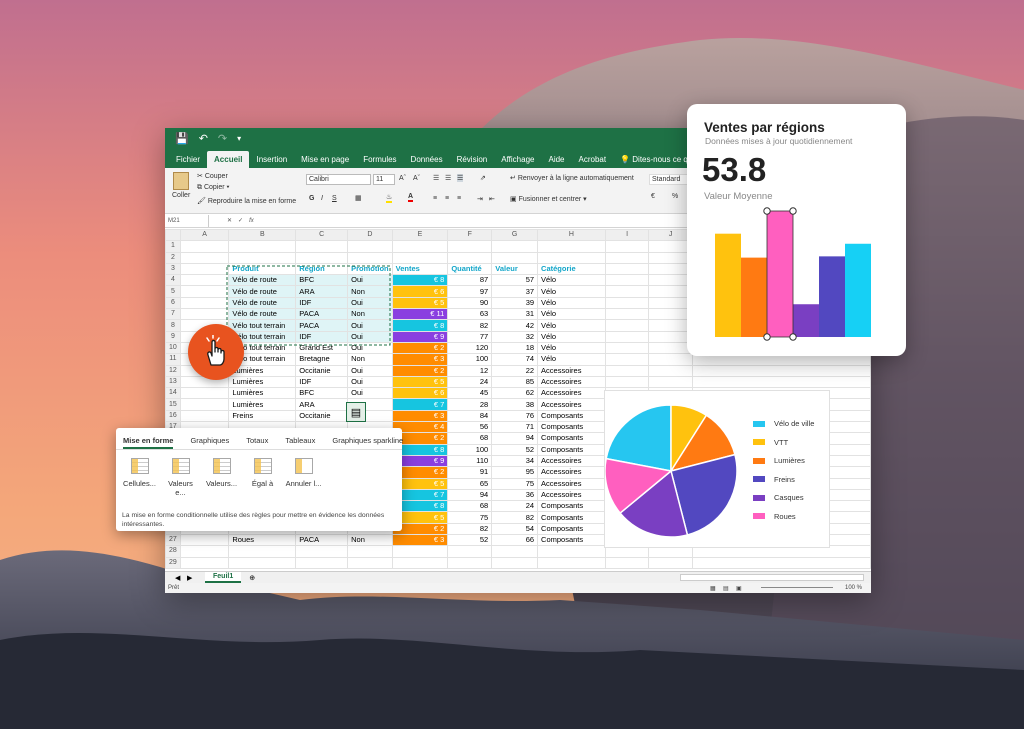 The width and height of the screenshot is (1024, 729). I want to click on bar-chart, so click(796, 230).